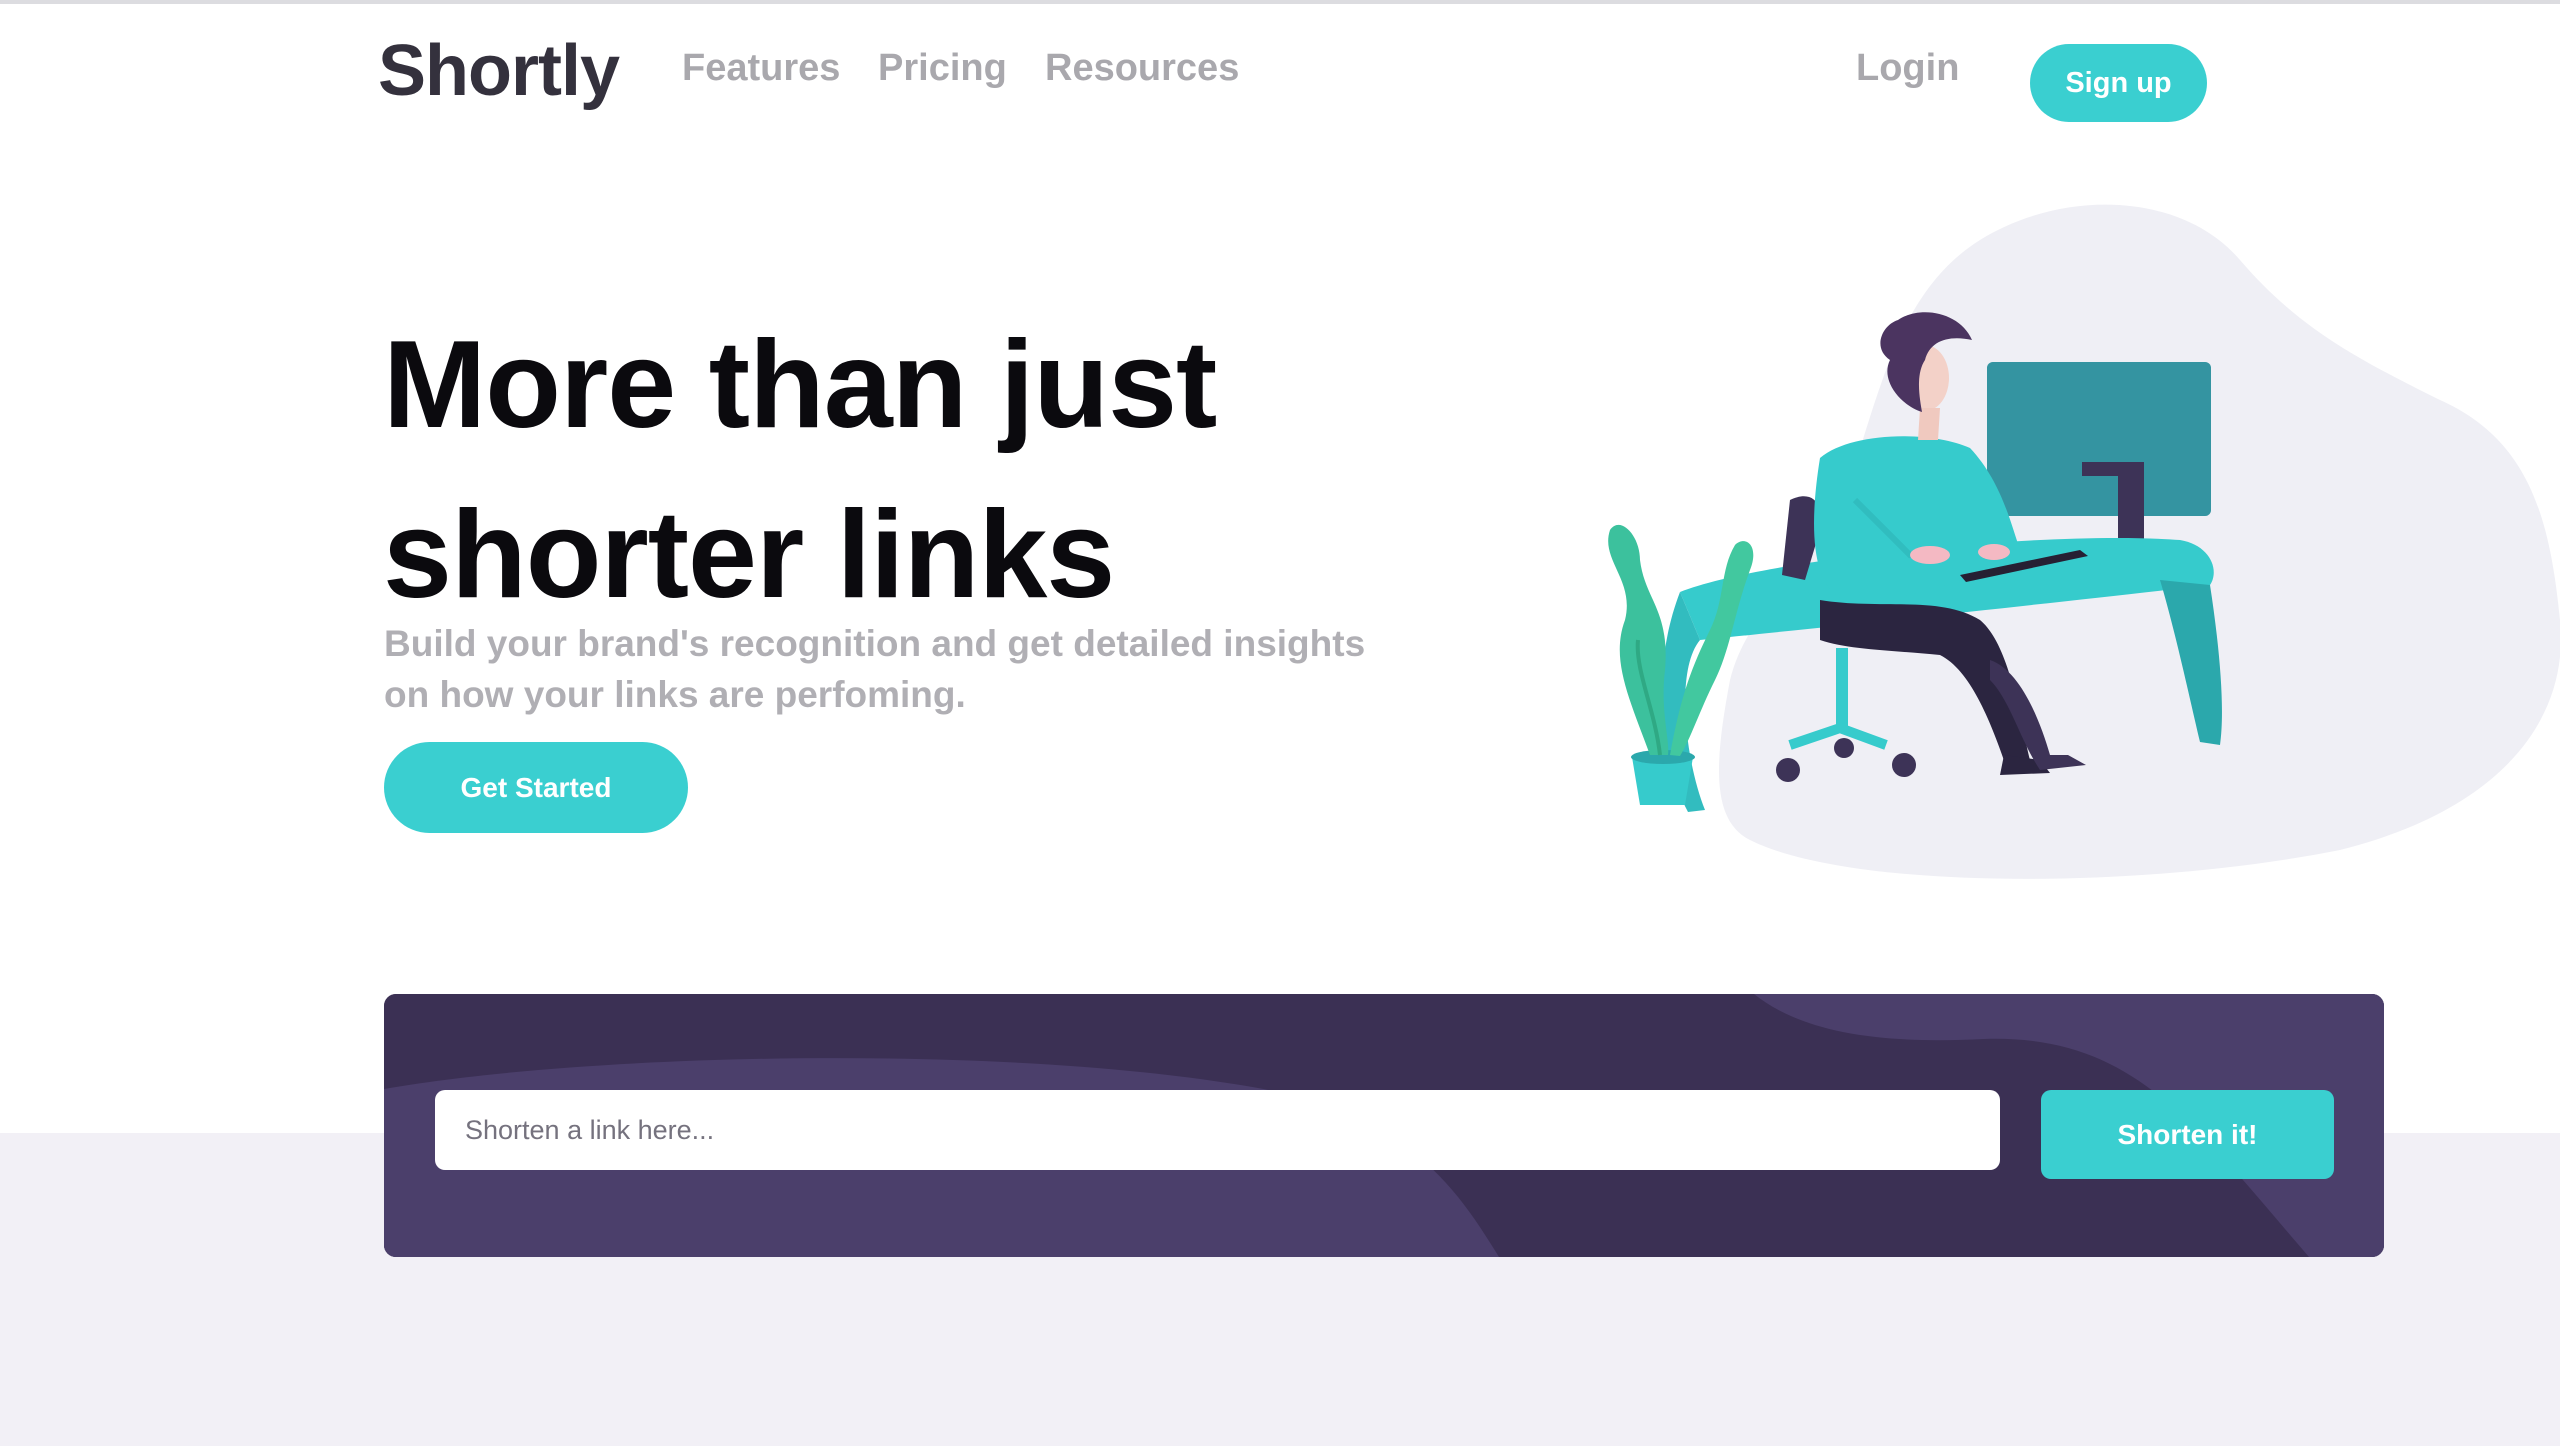  What do you see at coordinates (536, 787) in the screenshot?
I see `get-started-button: Get Started` at bounding box center [536, 787].